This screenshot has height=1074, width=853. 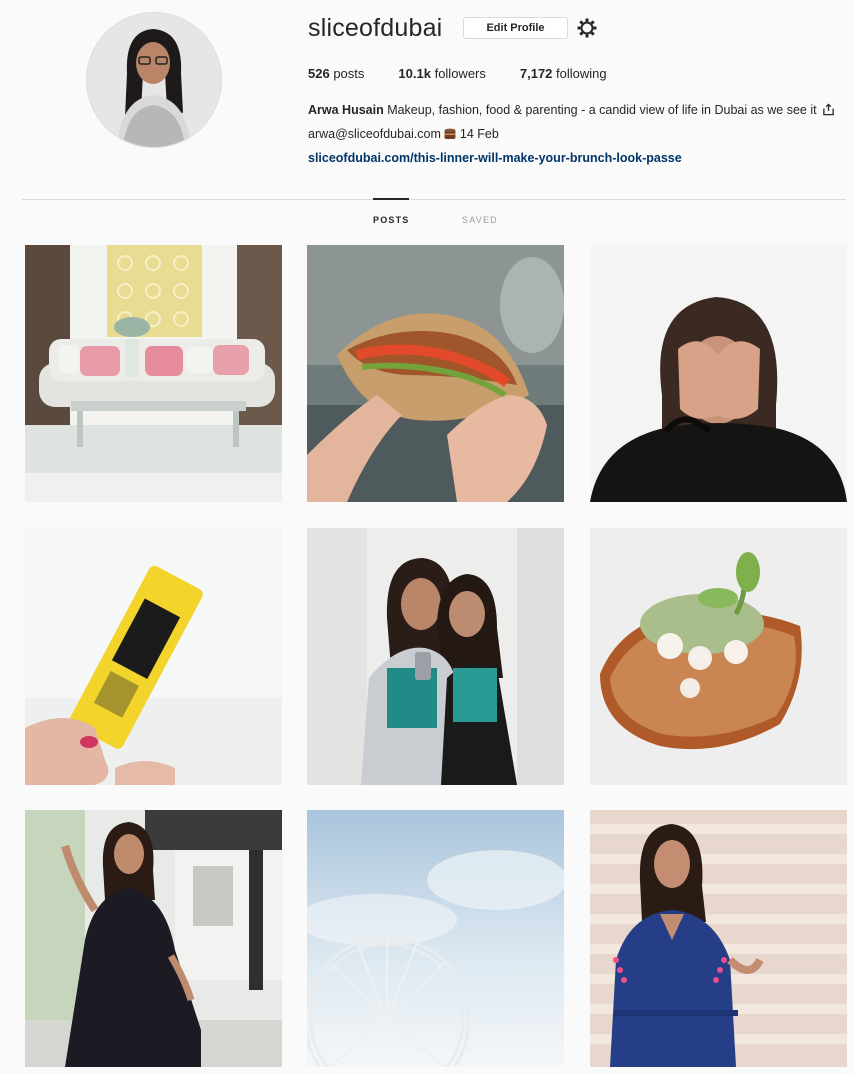 I want to click on full-name: Arwa Husain, so click(x=346, y=110).